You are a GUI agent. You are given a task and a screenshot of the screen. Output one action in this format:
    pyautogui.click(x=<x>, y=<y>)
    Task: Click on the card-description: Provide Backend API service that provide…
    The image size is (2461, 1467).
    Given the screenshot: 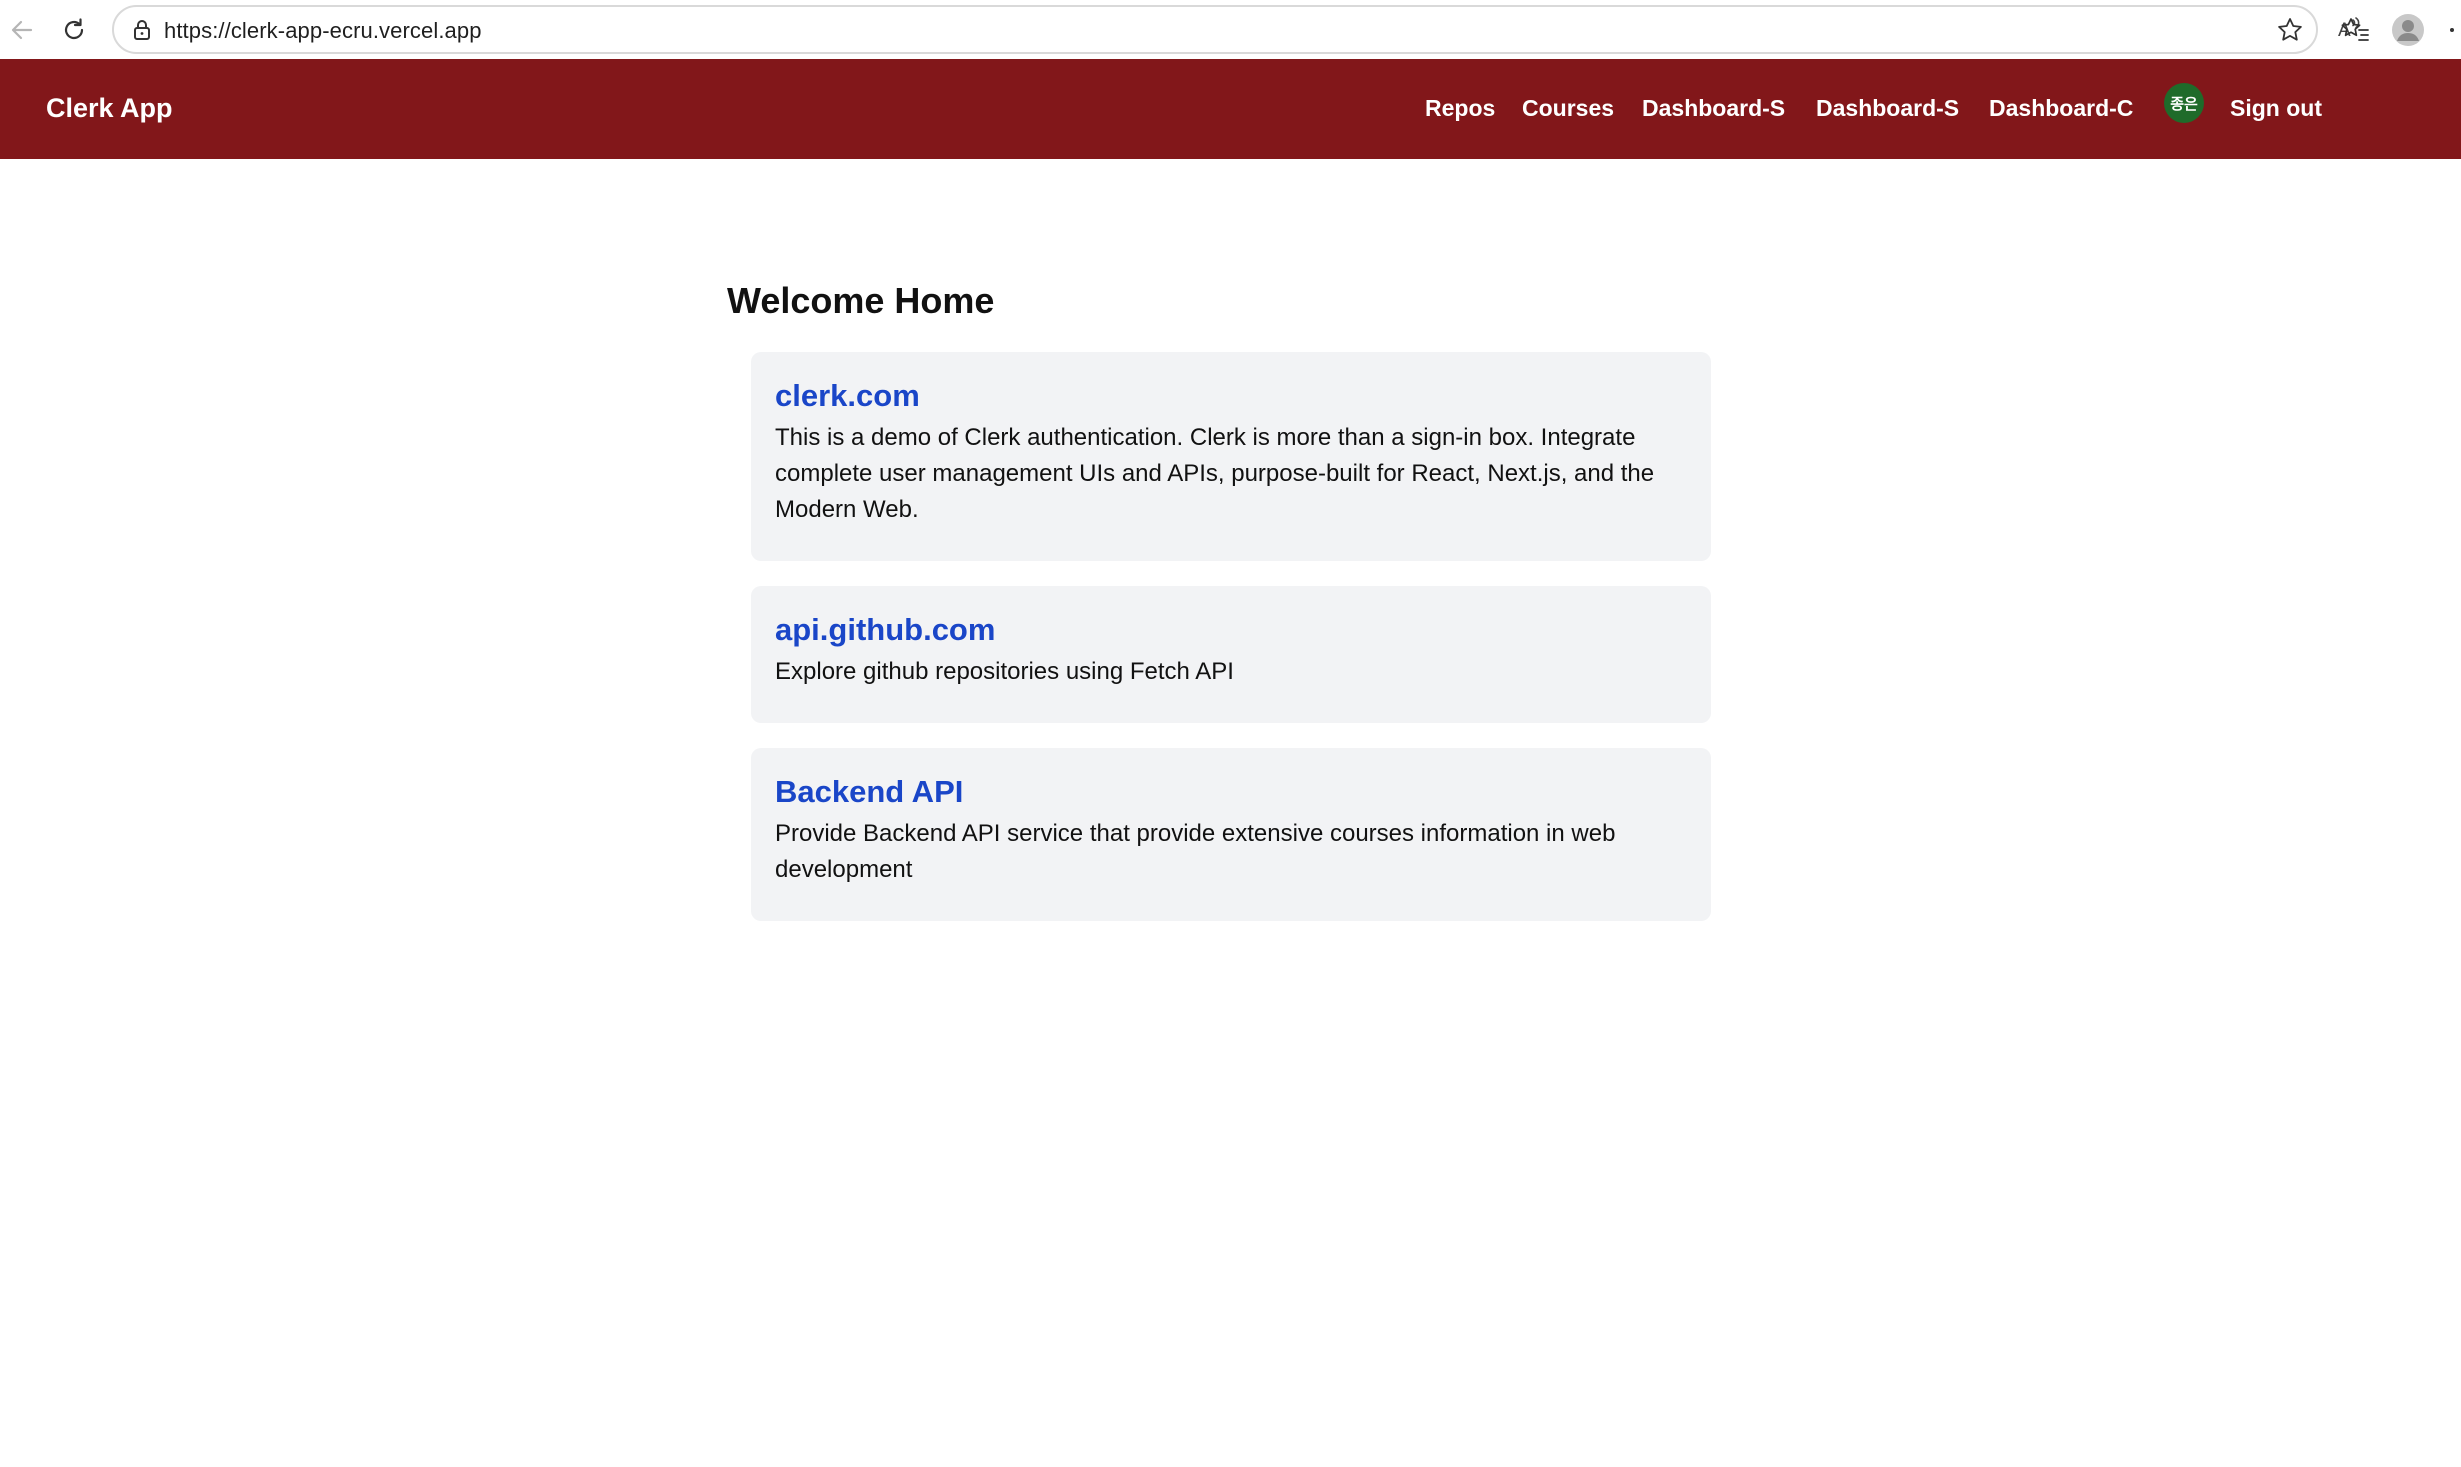 What is the action you would take?
    pyautogui.click(x=1195, y=851)
    